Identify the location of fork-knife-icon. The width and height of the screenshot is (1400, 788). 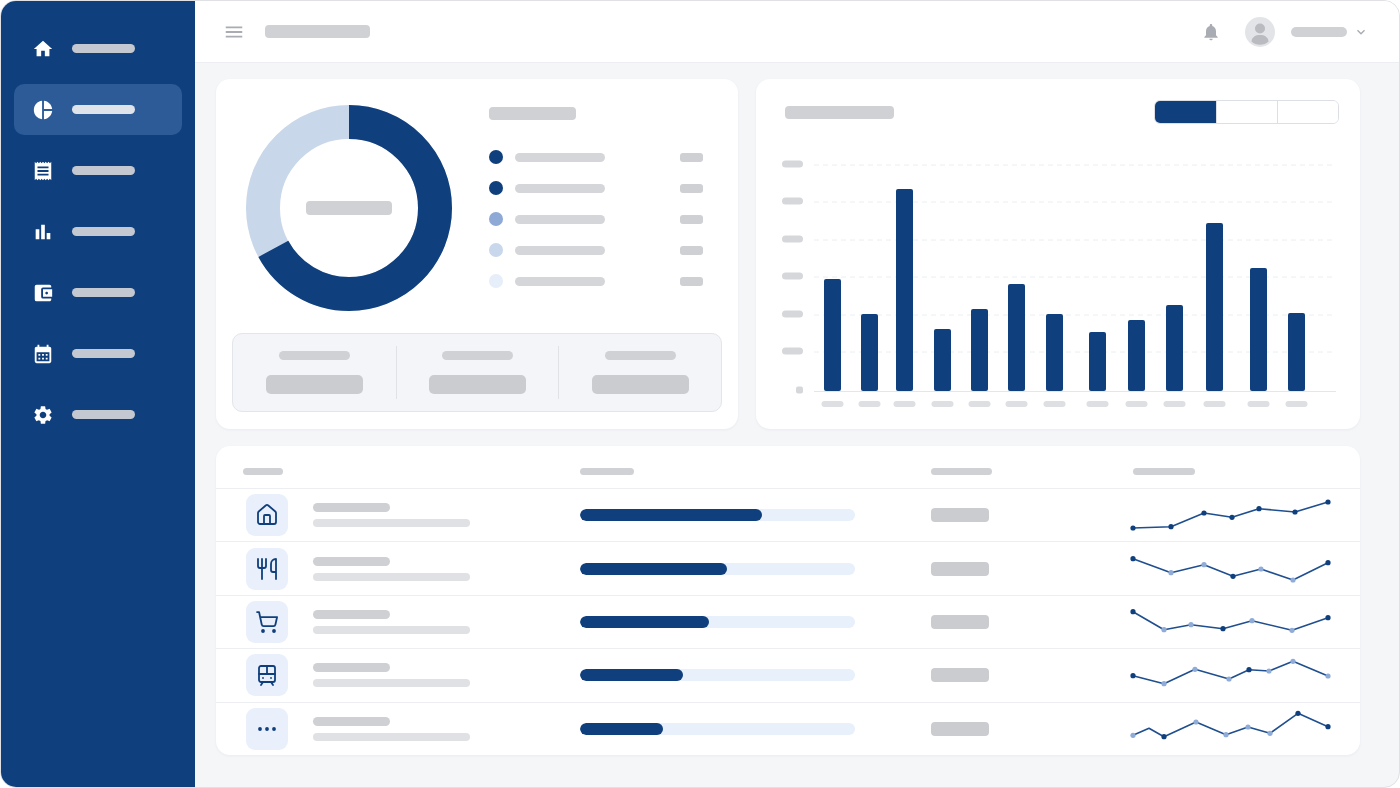
(267, 568).